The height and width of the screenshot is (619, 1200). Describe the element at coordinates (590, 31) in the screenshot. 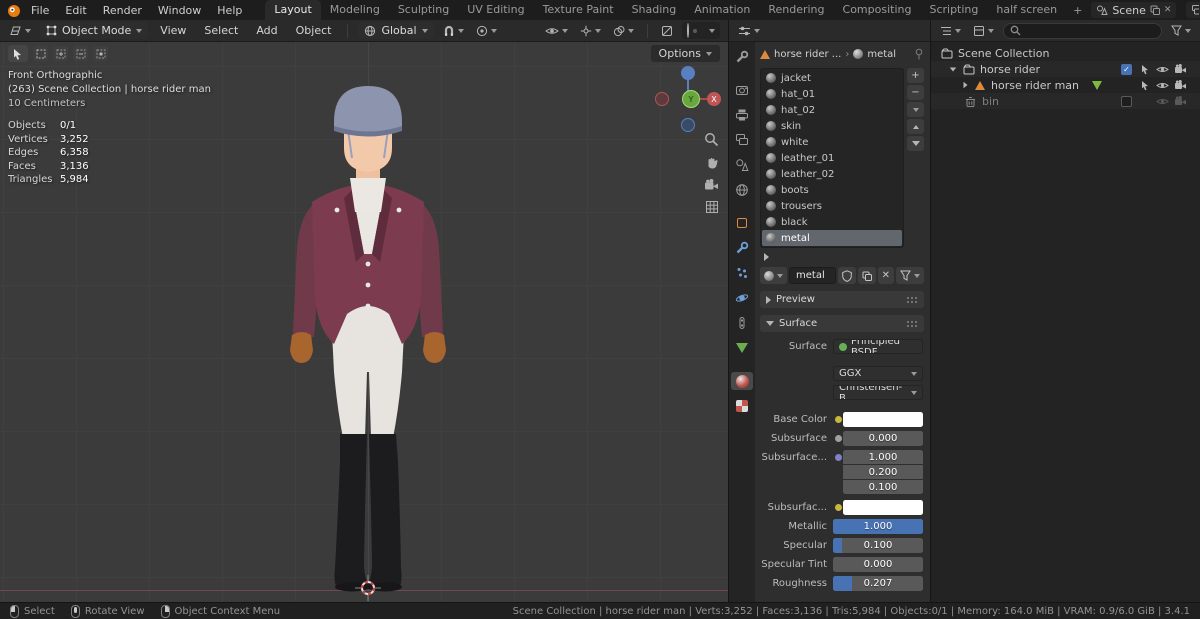

I see `gizmos-dropdown` at that location.